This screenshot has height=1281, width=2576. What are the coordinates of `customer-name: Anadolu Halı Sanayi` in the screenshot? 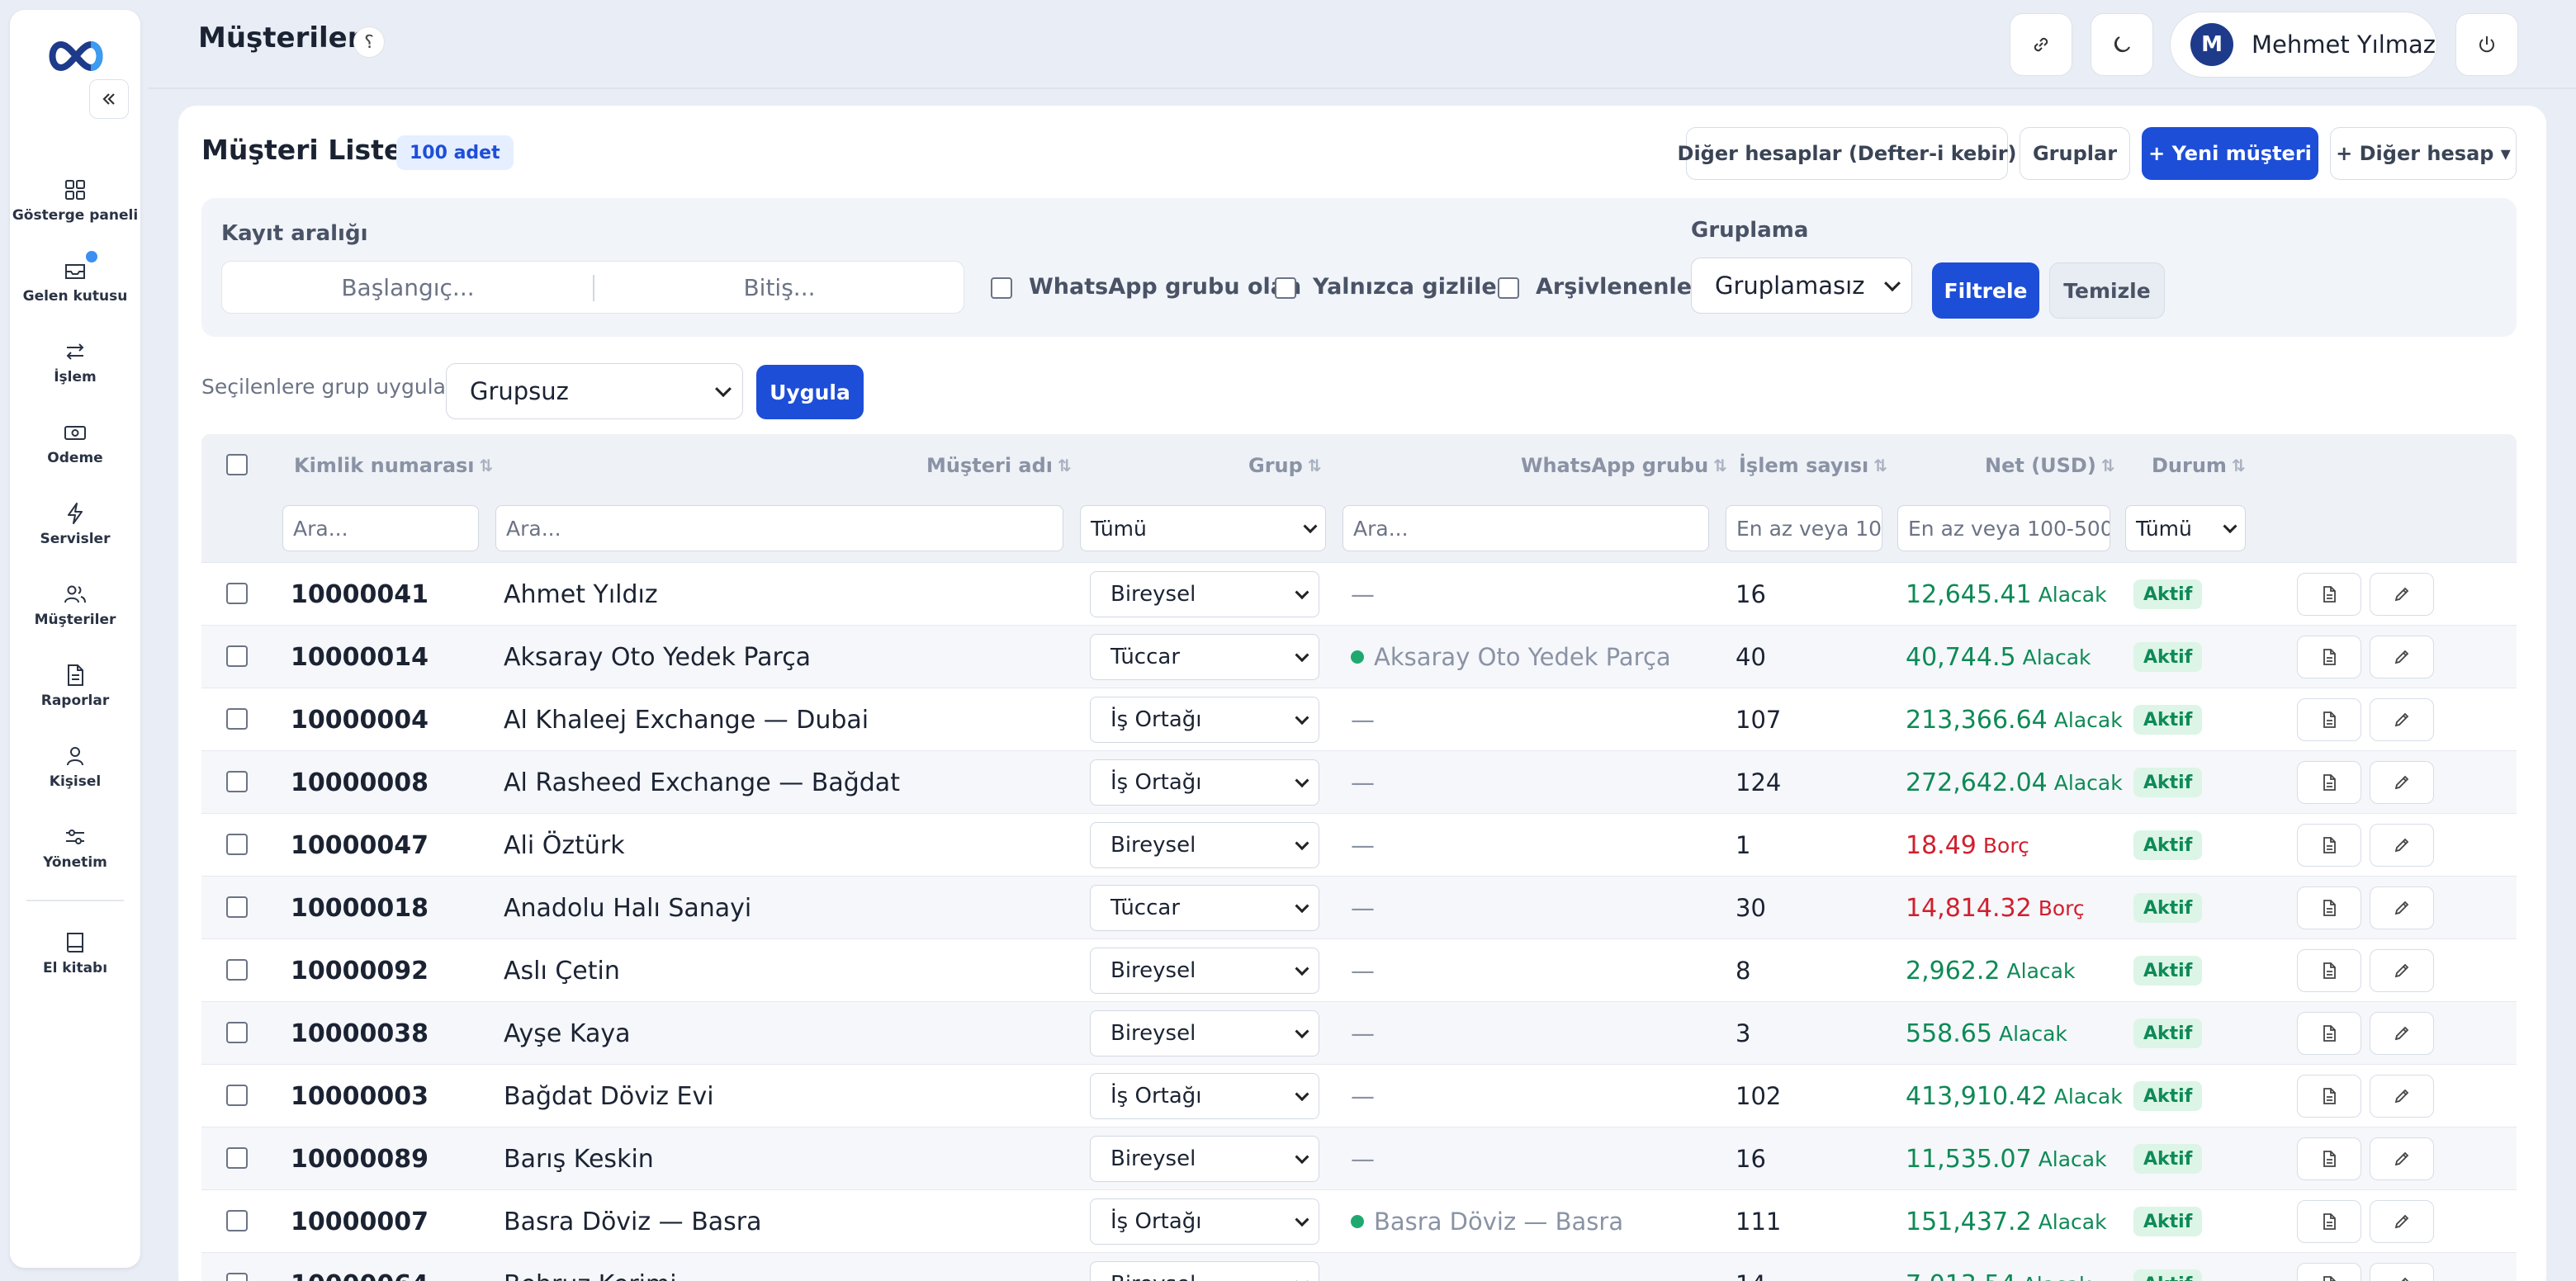 It's located at (627, 908).